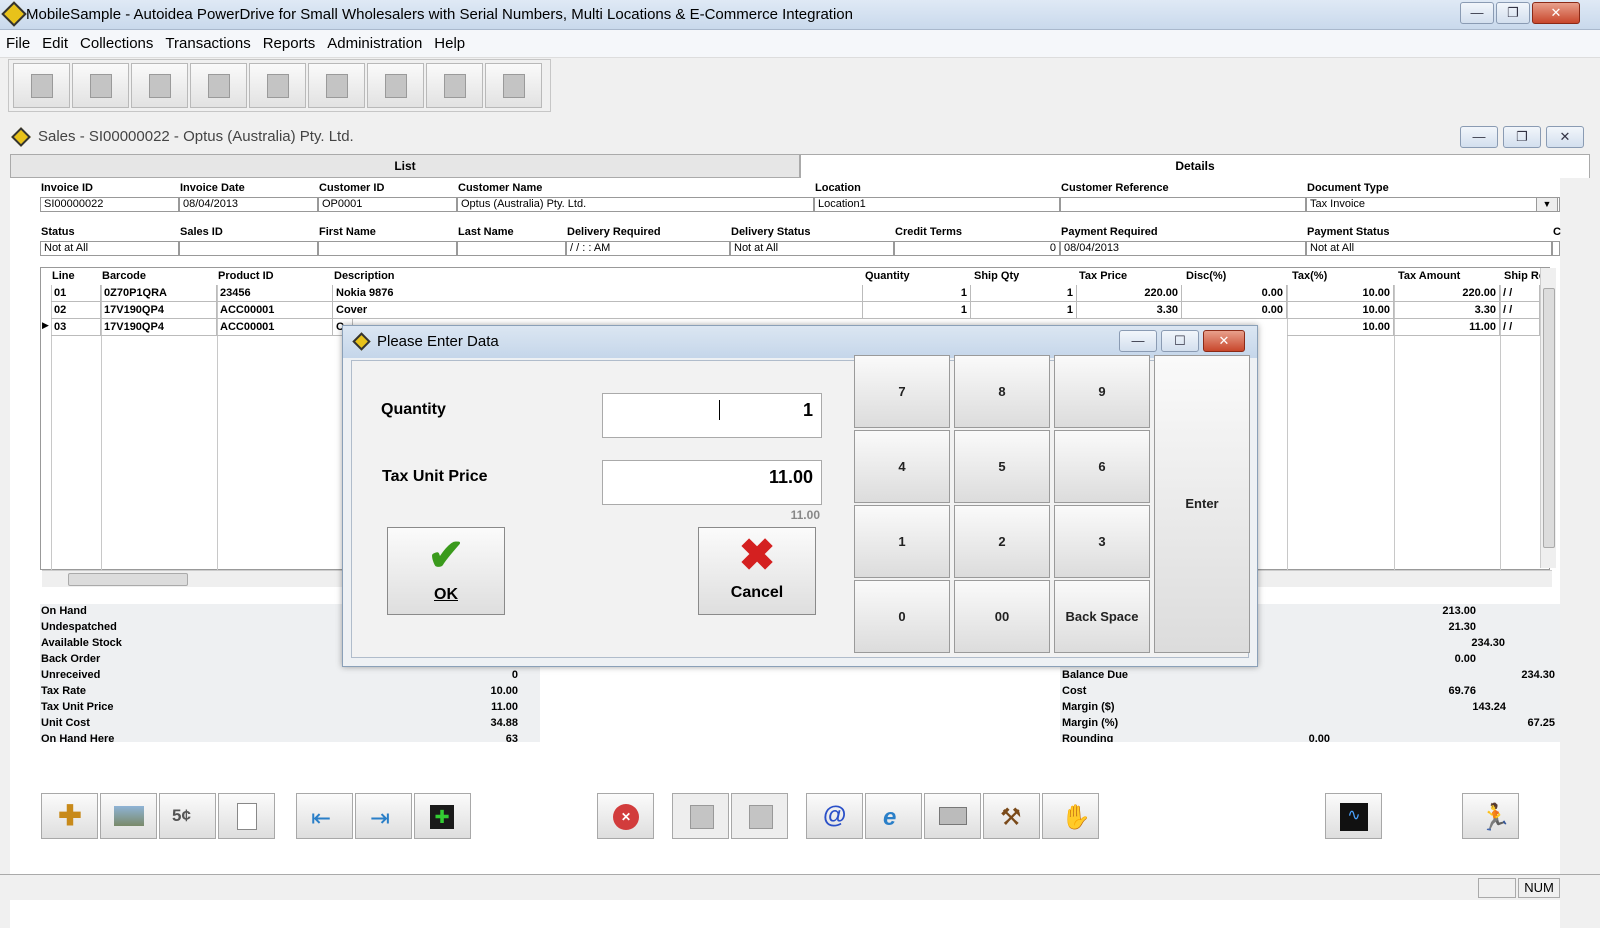  I want to click on key-6: 6, so click(1102, 466).